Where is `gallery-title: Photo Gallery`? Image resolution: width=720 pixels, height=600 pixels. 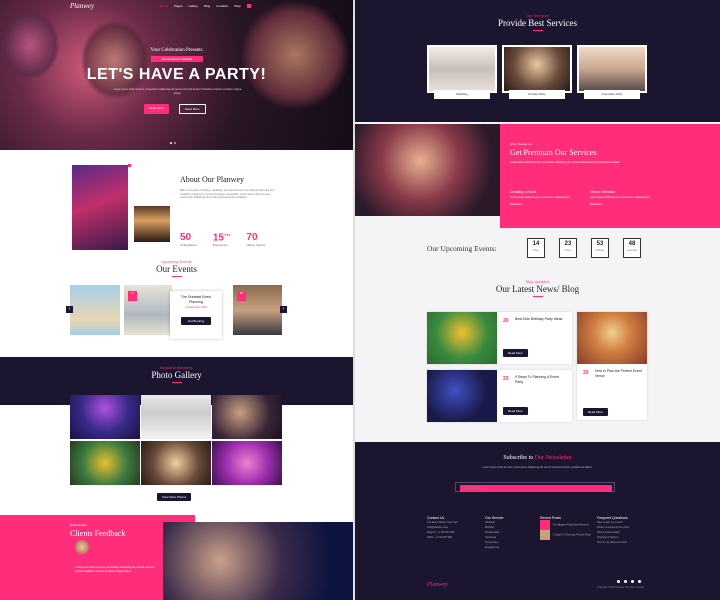 gallery-title: Photo Gallery is located at coordinates (176, 375).